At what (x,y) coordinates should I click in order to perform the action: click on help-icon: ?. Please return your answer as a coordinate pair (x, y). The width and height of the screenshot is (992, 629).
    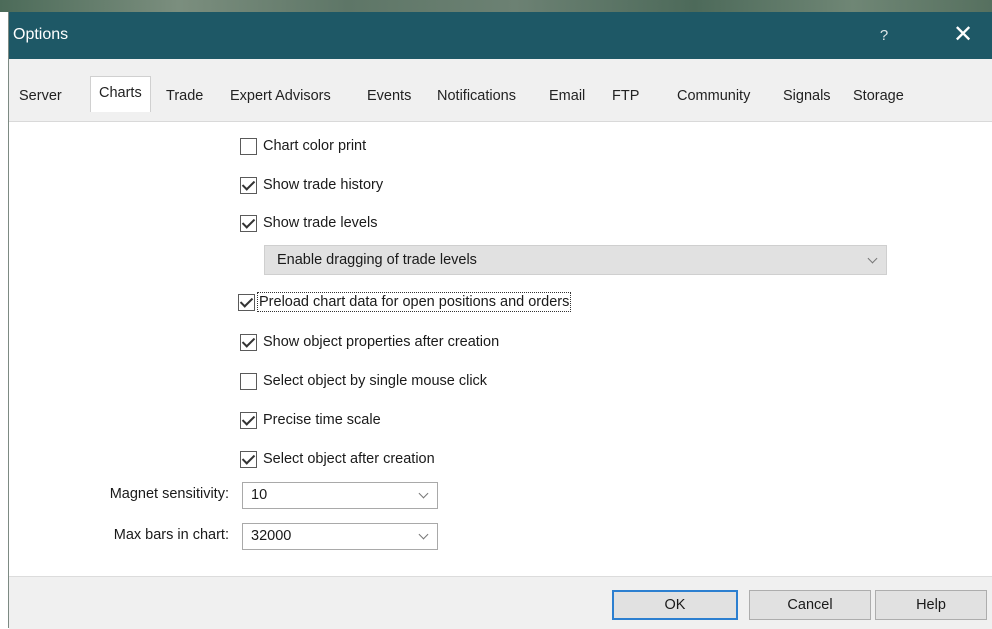
    Looking at the image, I should click on (884, 36).